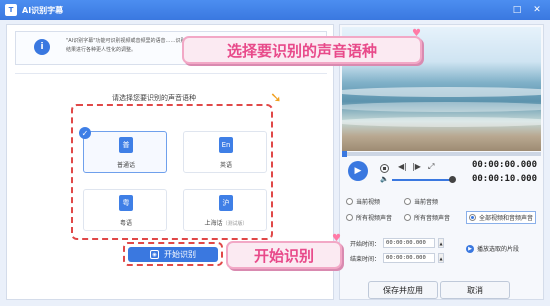 This screenshot has width=550, height=306. Describe the element at coordinates (154, 98) in the screenshot. I see `language-select-title: 请选择您要识别的声音语种` at that location.